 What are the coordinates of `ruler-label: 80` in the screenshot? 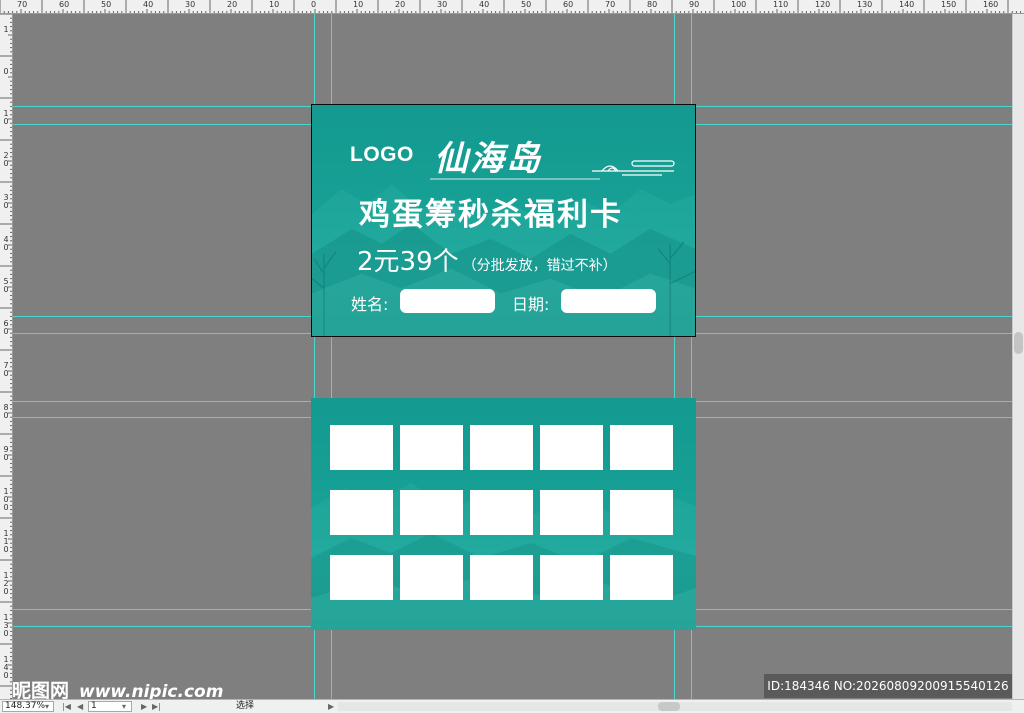 It's located at (652, 4).